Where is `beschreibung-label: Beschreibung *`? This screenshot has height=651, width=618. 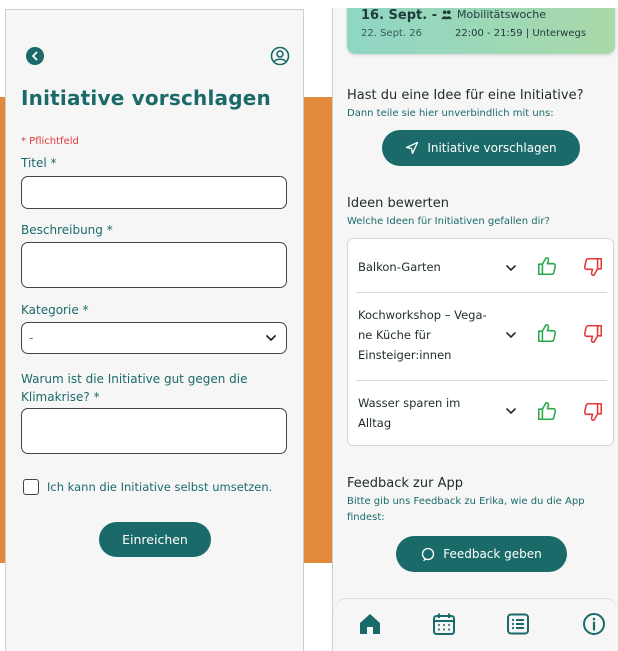 beschreibung-label: Beschreibung * is located at coordinates (67, 230).